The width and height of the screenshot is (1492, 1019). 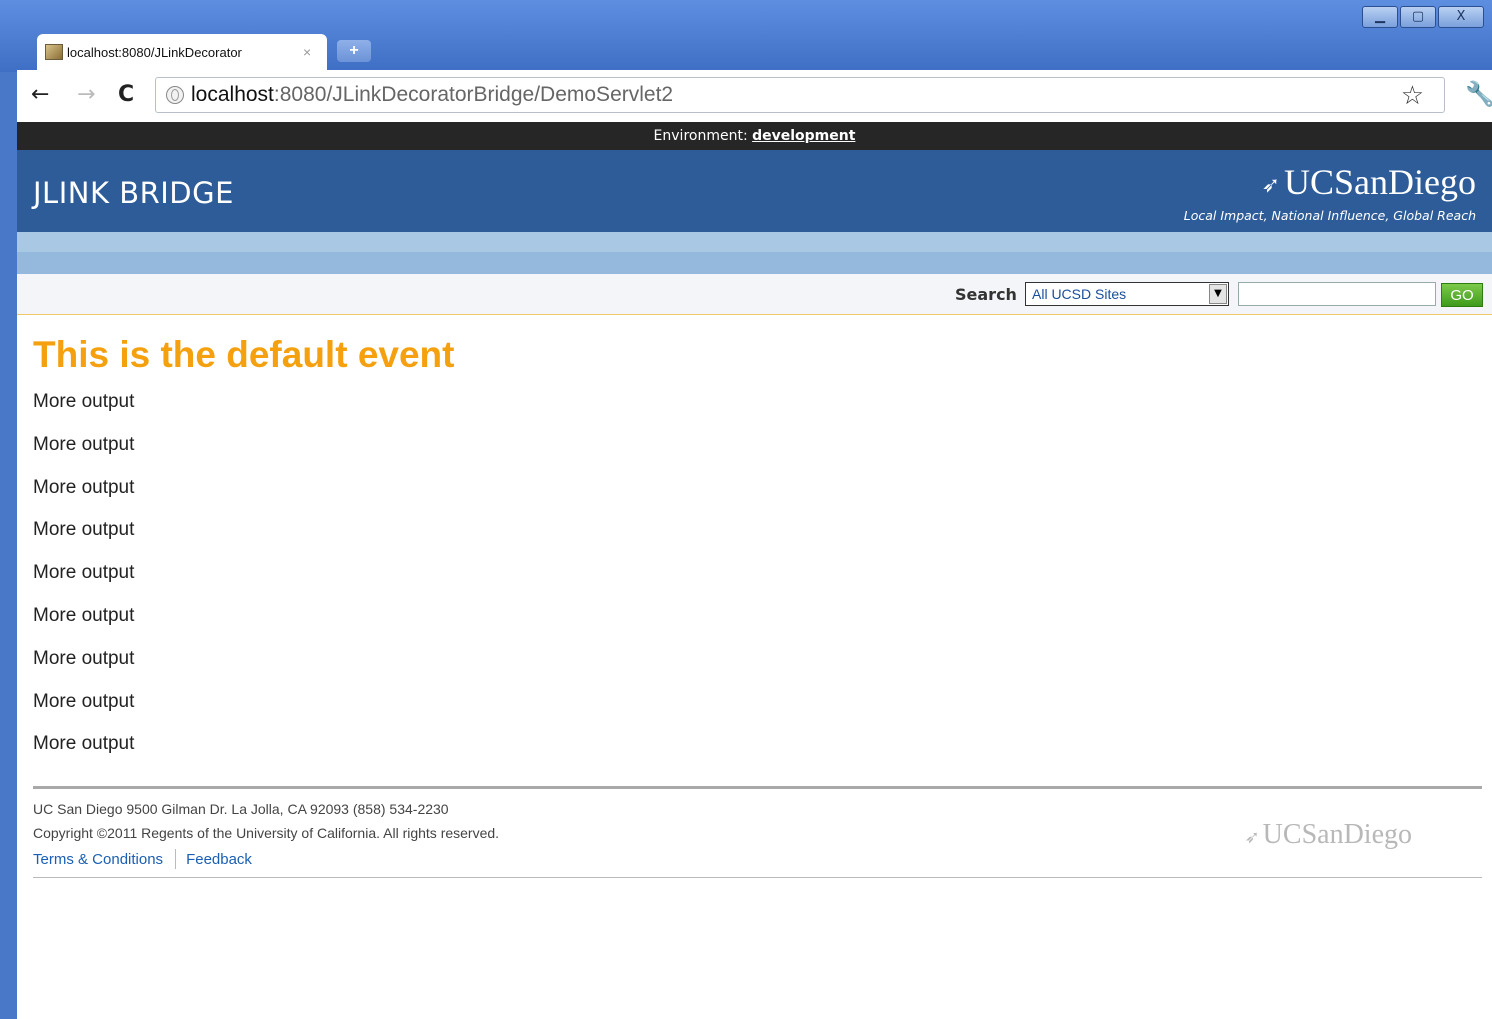 What do you see at coordinates (754, 263) in the screenshot?
I see `nav-band-bottom` at bounding box center [754, 263].